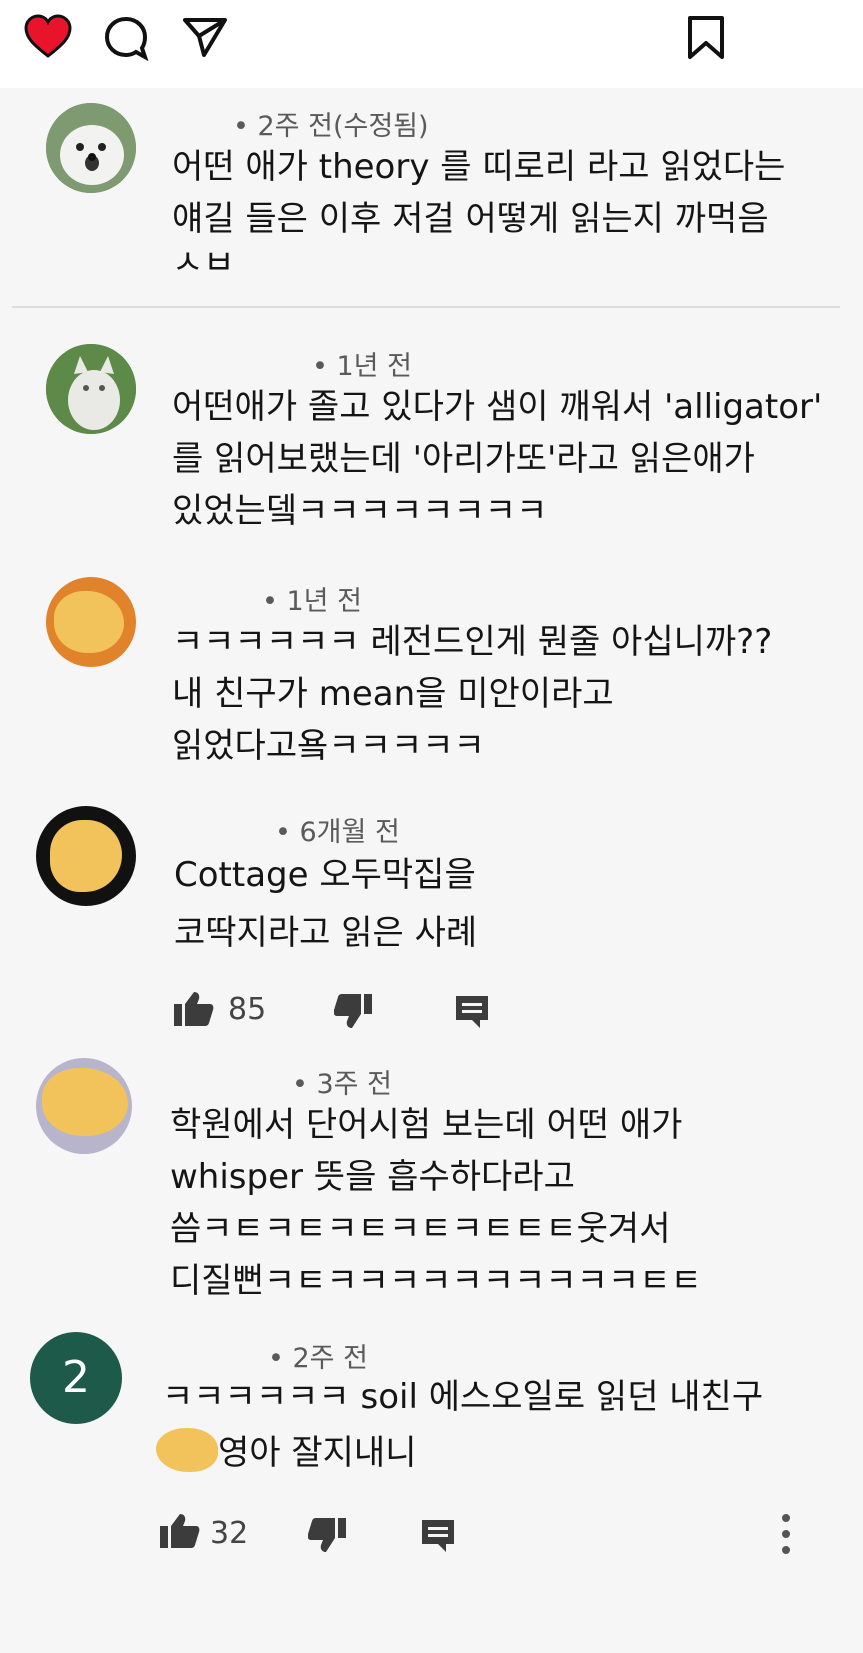 This screenshot has height=1653, width=863. Describe the element at coordinates (497, 407) in the screenshot. I see `comment-text-line: 어떤애가 졸고 있다가 샘이 깨워서 'alligator'` at that location.